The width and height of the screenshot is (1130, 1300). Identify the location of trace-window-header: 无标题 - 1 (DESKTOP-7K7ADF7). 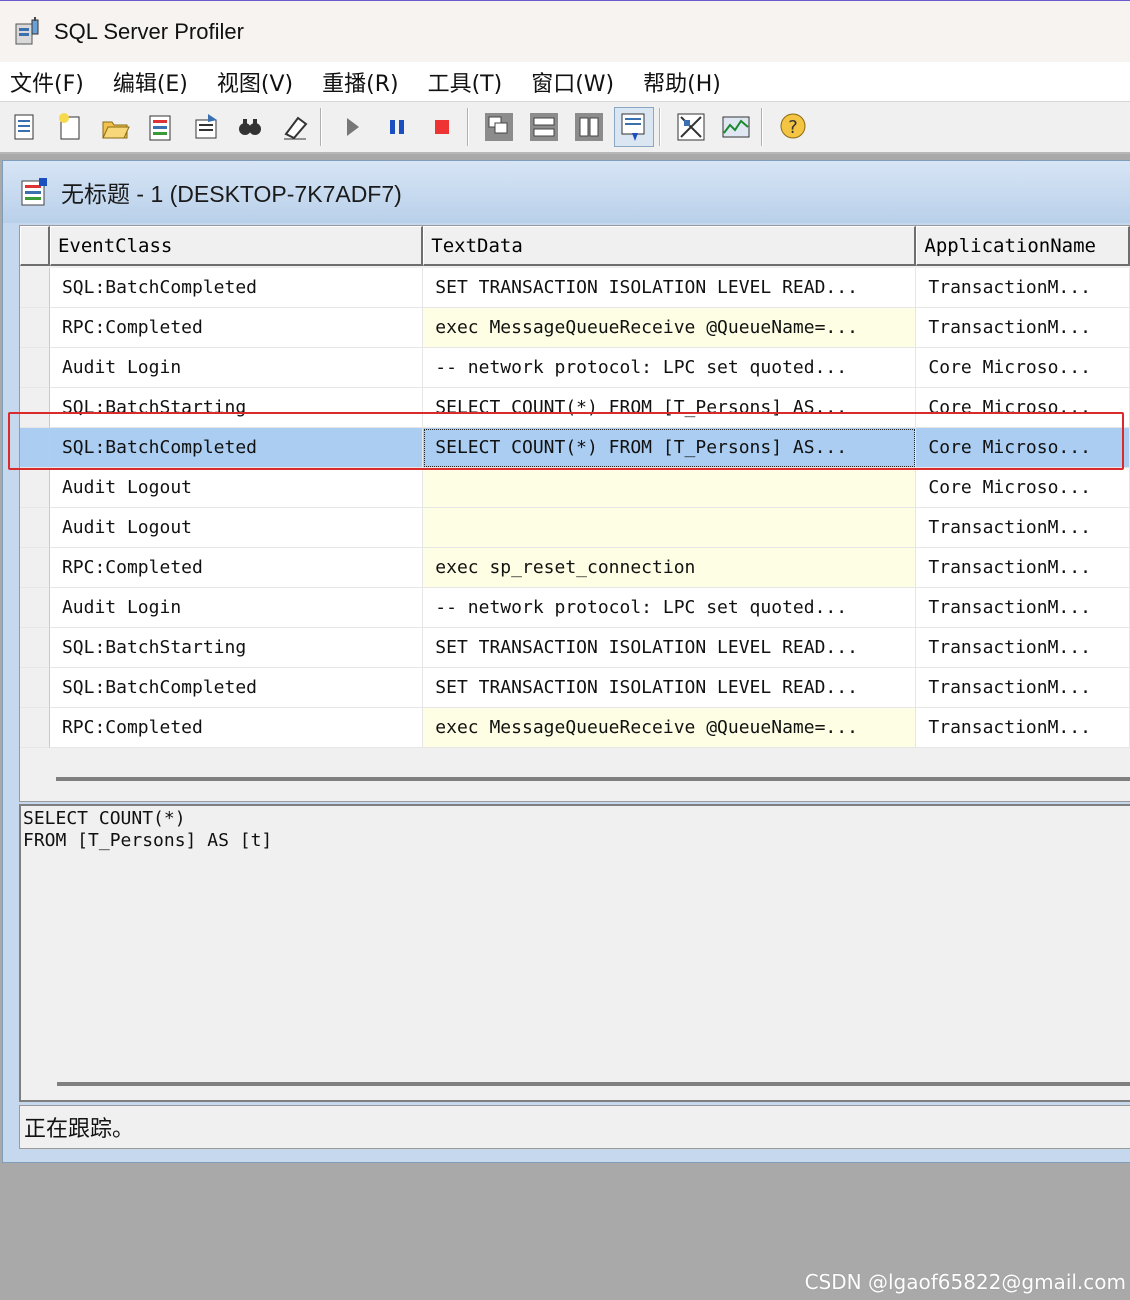
(566, 192).